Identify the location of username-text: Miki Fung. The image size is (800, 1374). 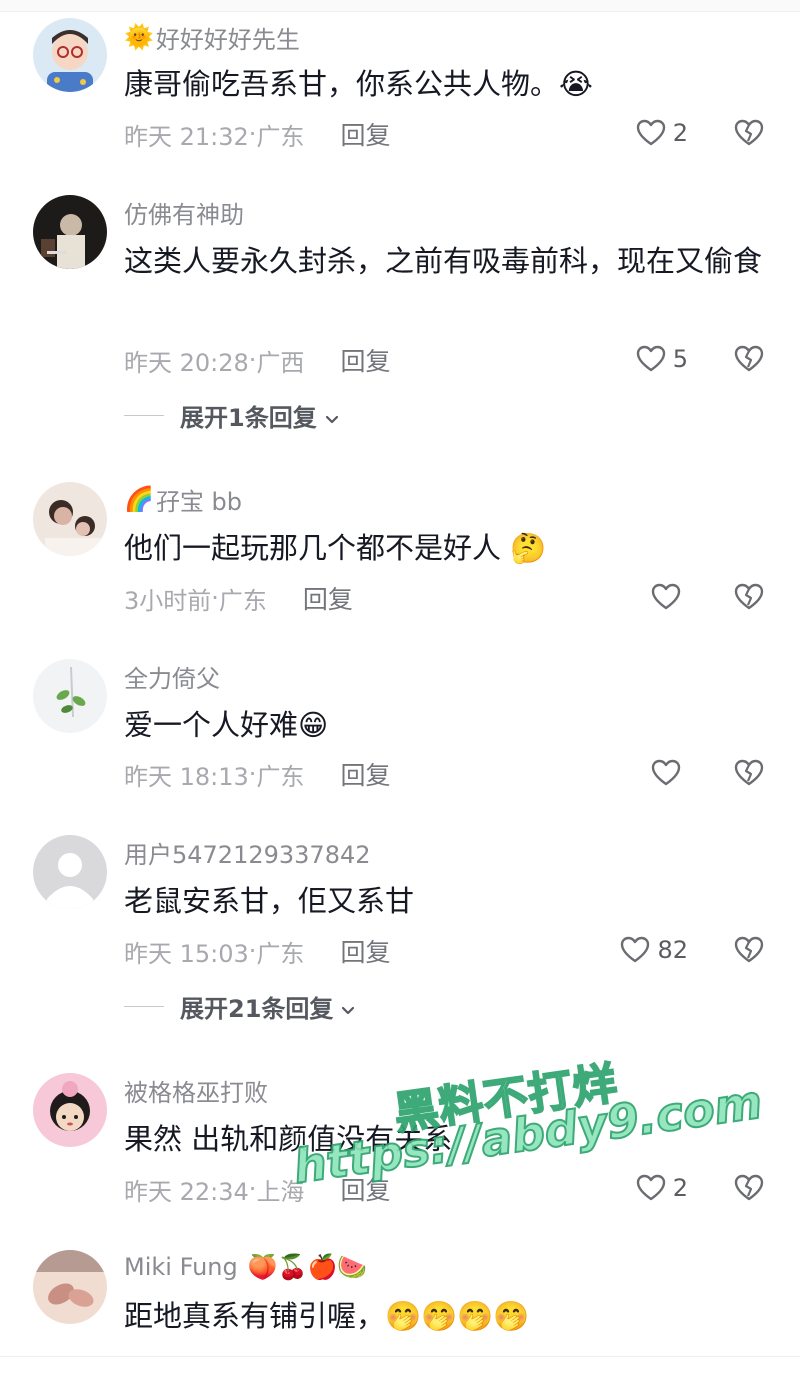
(181, 1267).